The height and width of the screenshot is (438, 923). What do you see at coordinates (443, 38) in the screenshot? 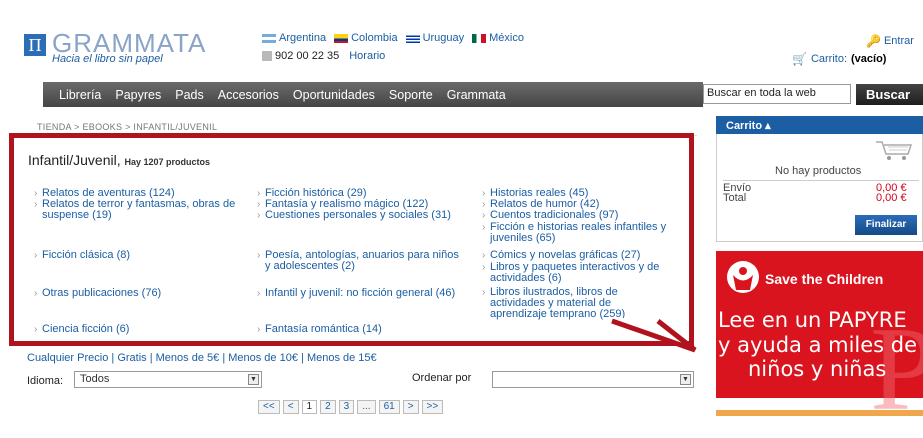
I see `country-label: Uruguay` at bounding box center [443, 38].